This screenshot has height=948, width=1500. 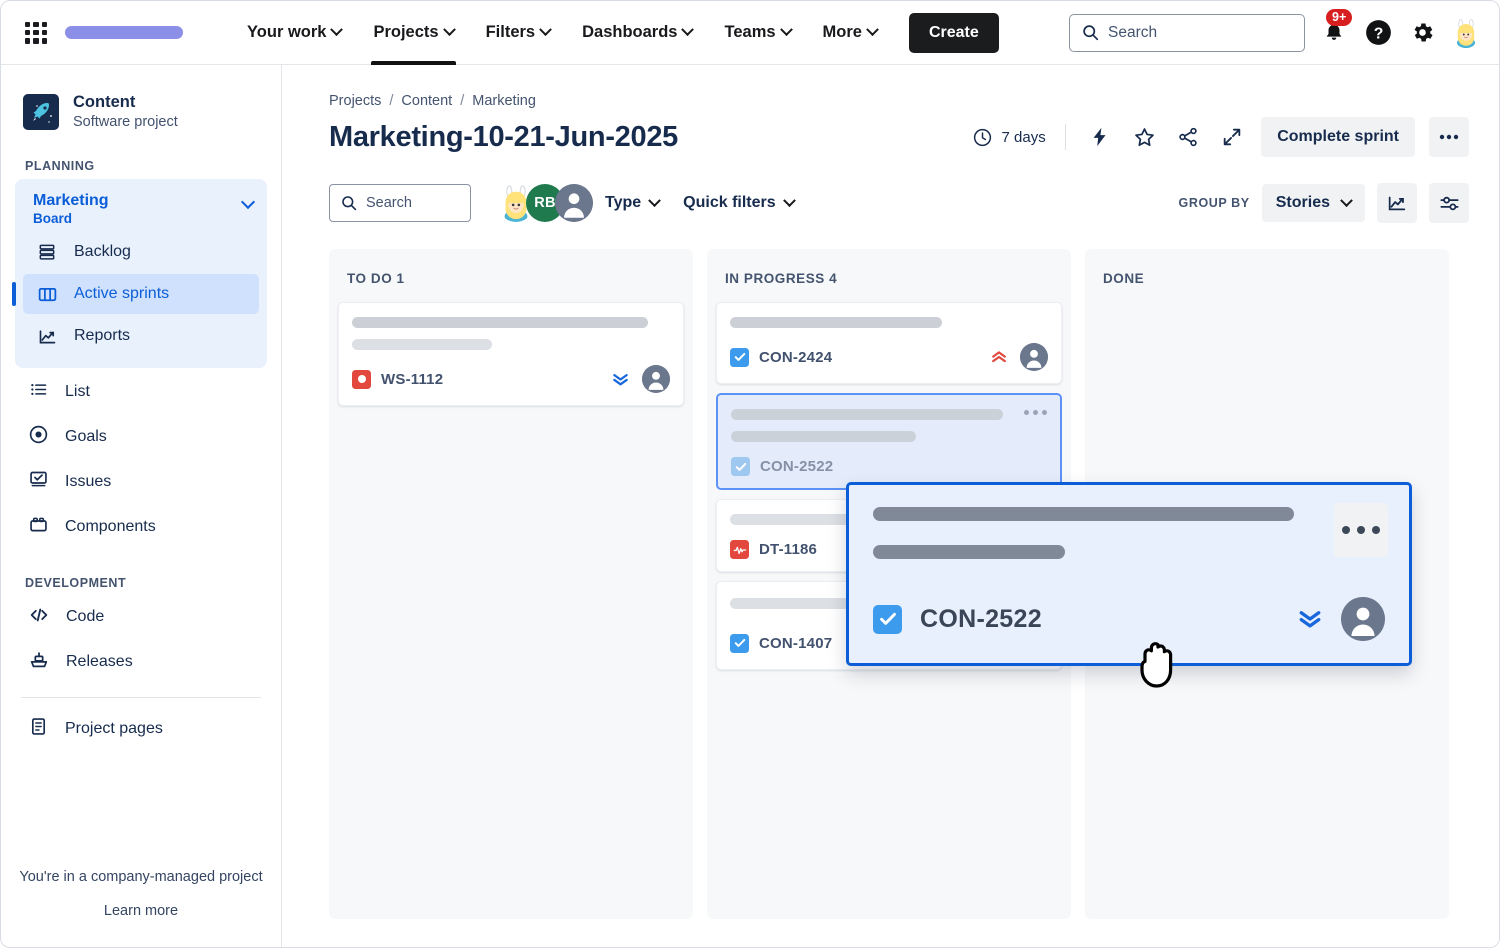 I want to click on gear-icon, so click(x=1423, y=32).